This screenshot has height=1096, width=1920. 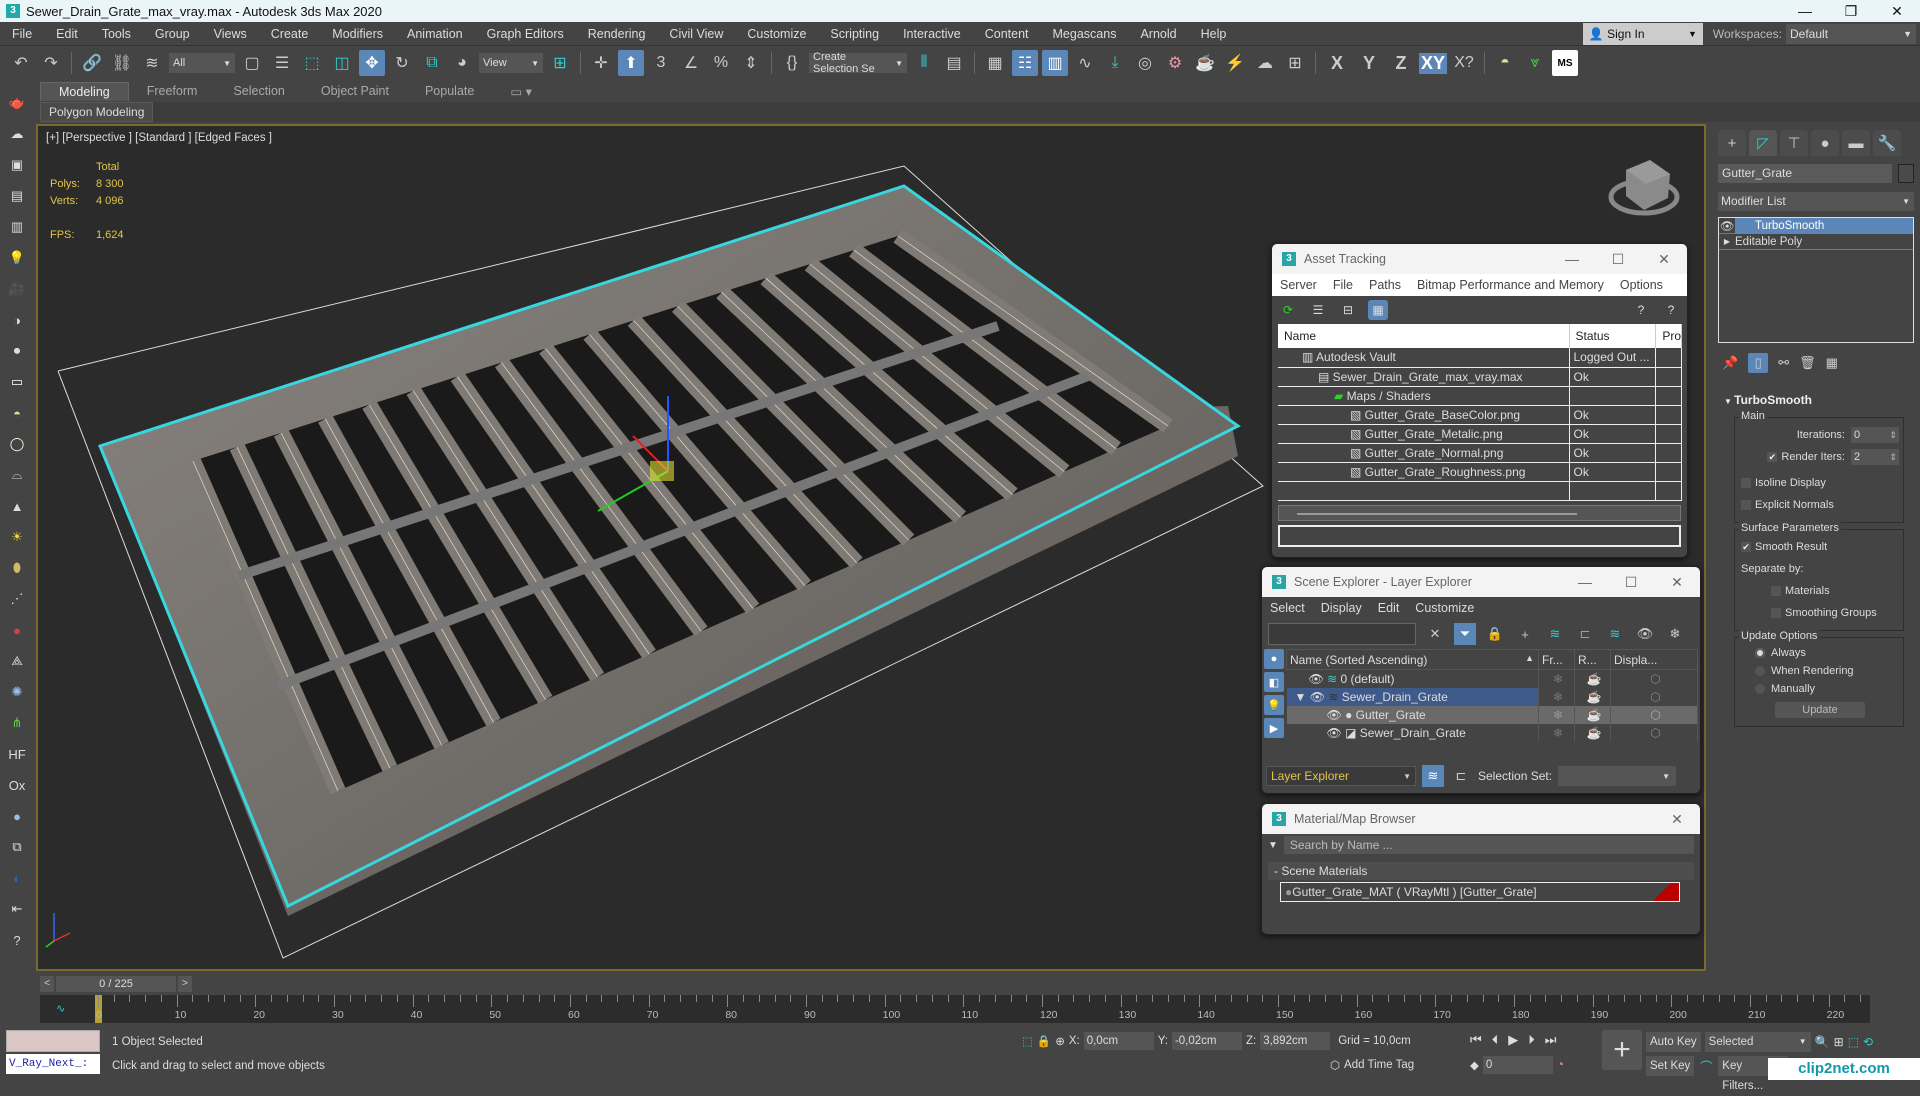 What do you see at coordinates (17, 537) in the screenshot?
I see `vray-sun-icon: ☀` at bounding box center [17, 537].